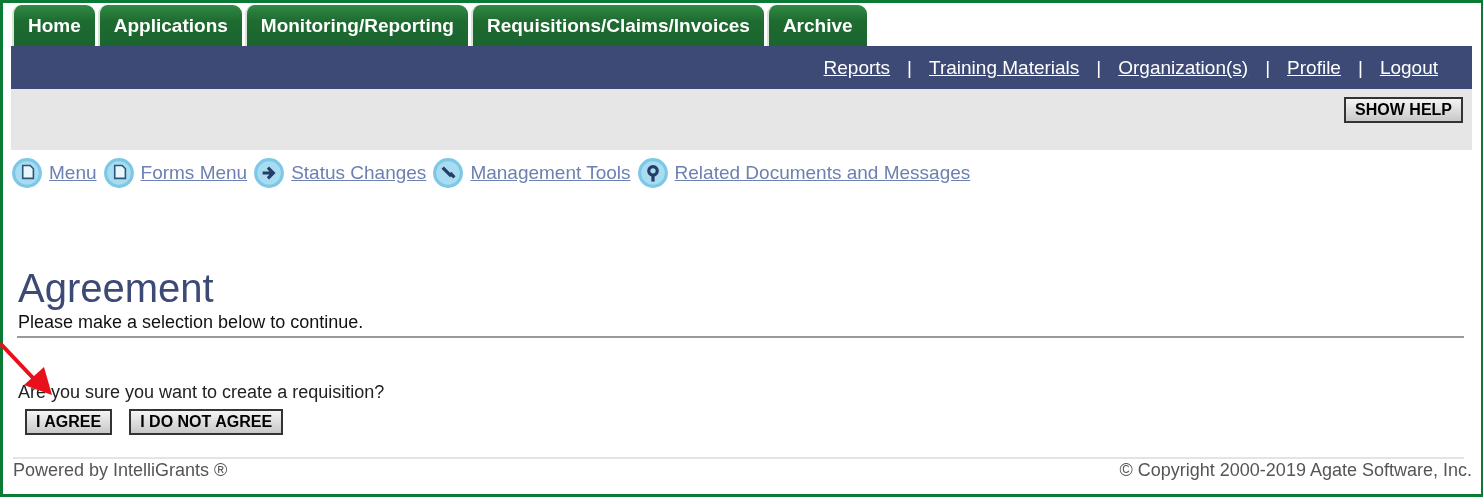 This screenshot has height=497, width=1483. Describe the element at coordinates (822, 173) in the screenshot. I see `nav-link: Related Documents and Messages` at that location.